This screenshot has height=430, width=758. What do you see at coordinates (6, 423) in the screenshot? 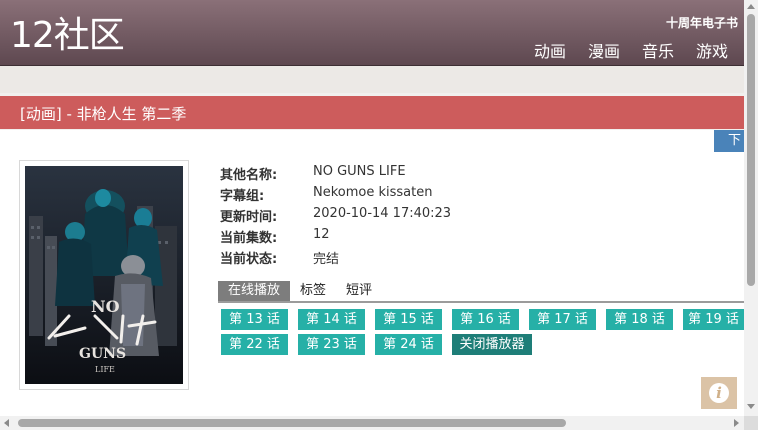
I see `scroll-left-arrow-icon` at bounding box center [6, 423].